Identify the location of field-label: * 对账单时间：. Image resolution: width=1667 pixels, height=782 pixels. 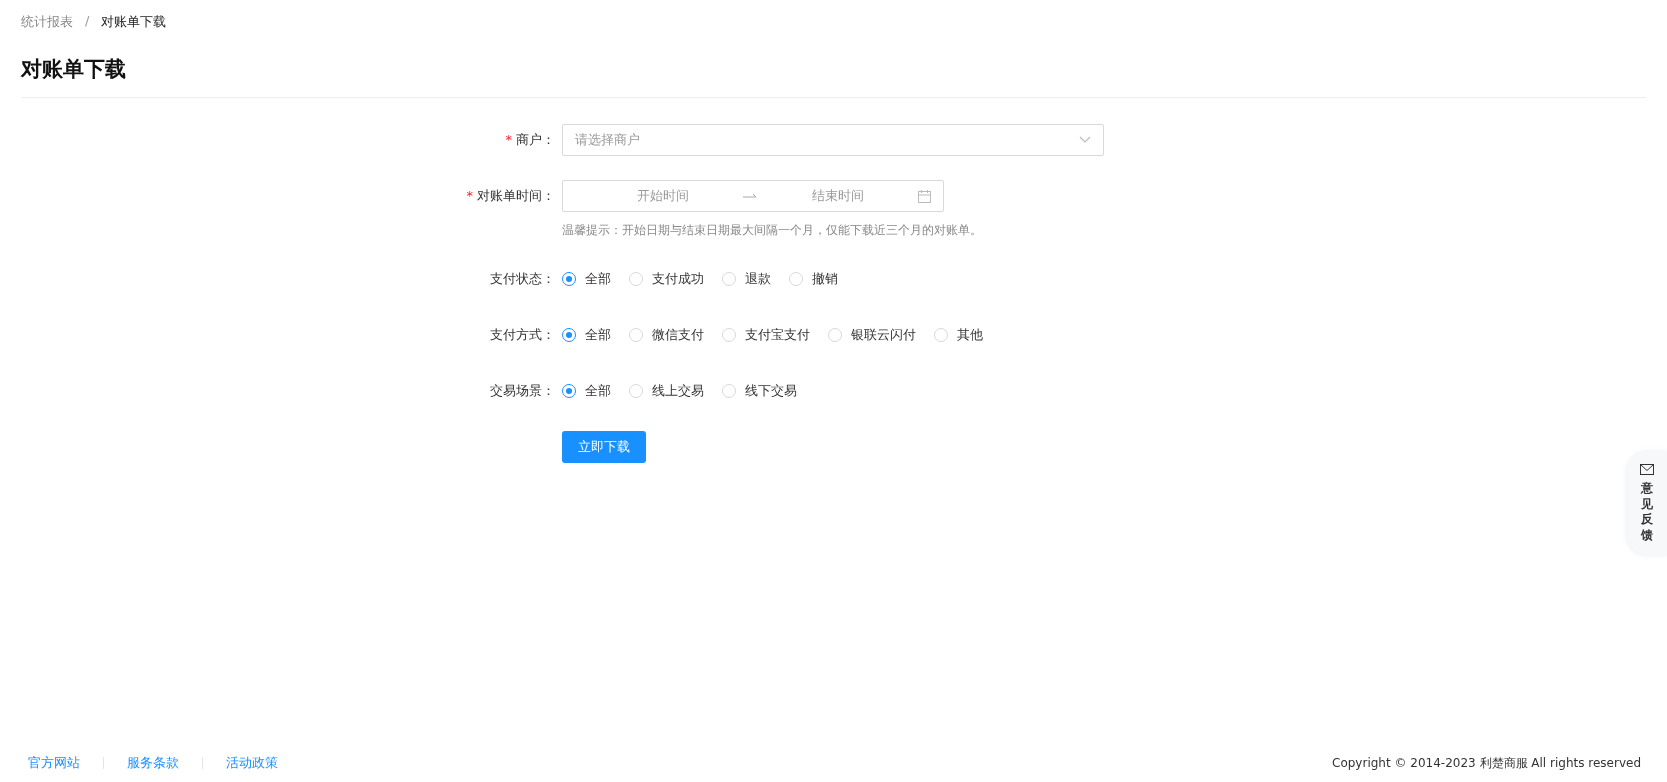
(510, 196).